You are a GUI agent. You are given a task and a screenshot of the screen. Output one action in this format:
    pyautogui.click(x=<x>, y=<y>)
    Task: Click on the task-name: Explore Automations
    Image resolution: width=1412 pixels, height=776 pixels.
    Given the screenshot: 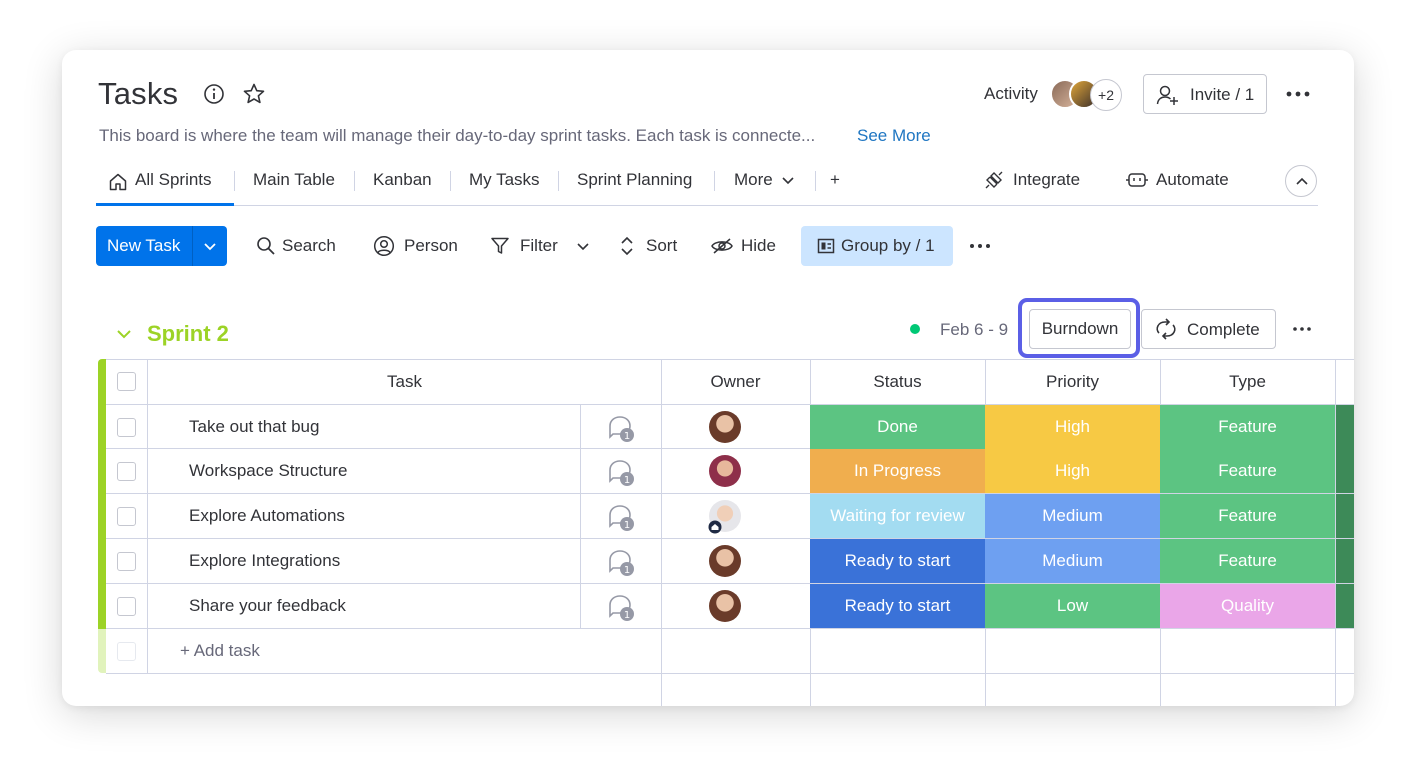 What is the action you would take?
    pyautogui.click(x=267, y=516)
    